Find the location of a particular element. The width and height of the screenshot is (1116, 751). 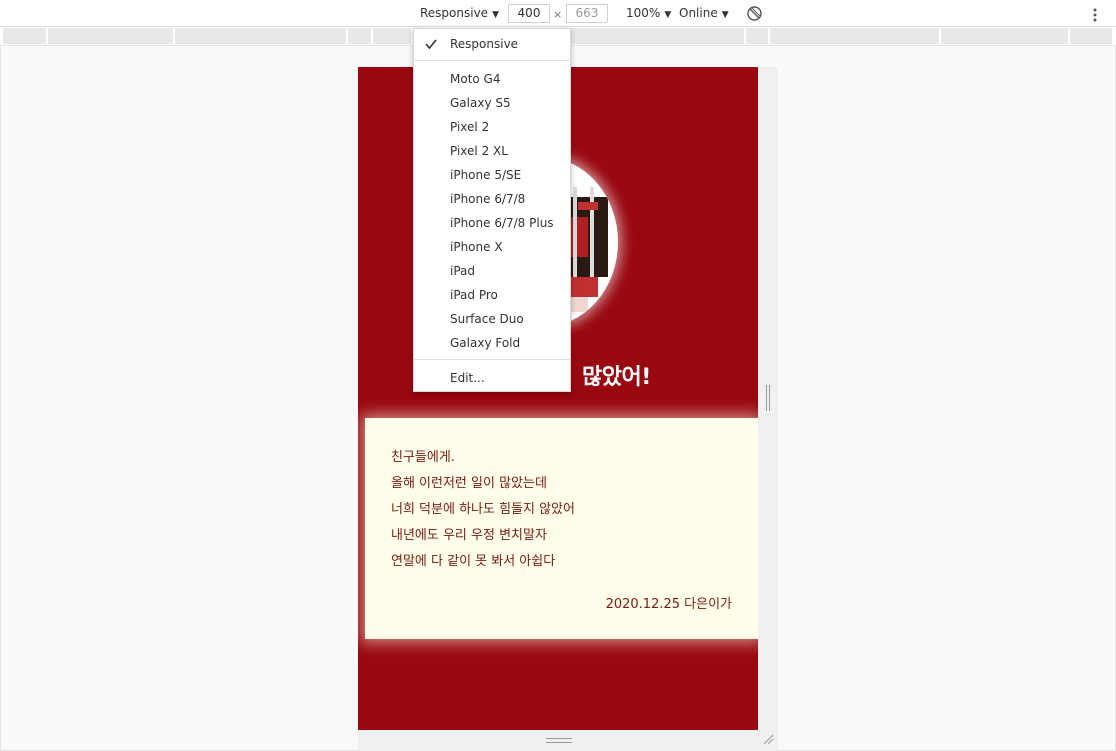

menu-item-device: Pixel 2 is located at coordinates (492, 127).